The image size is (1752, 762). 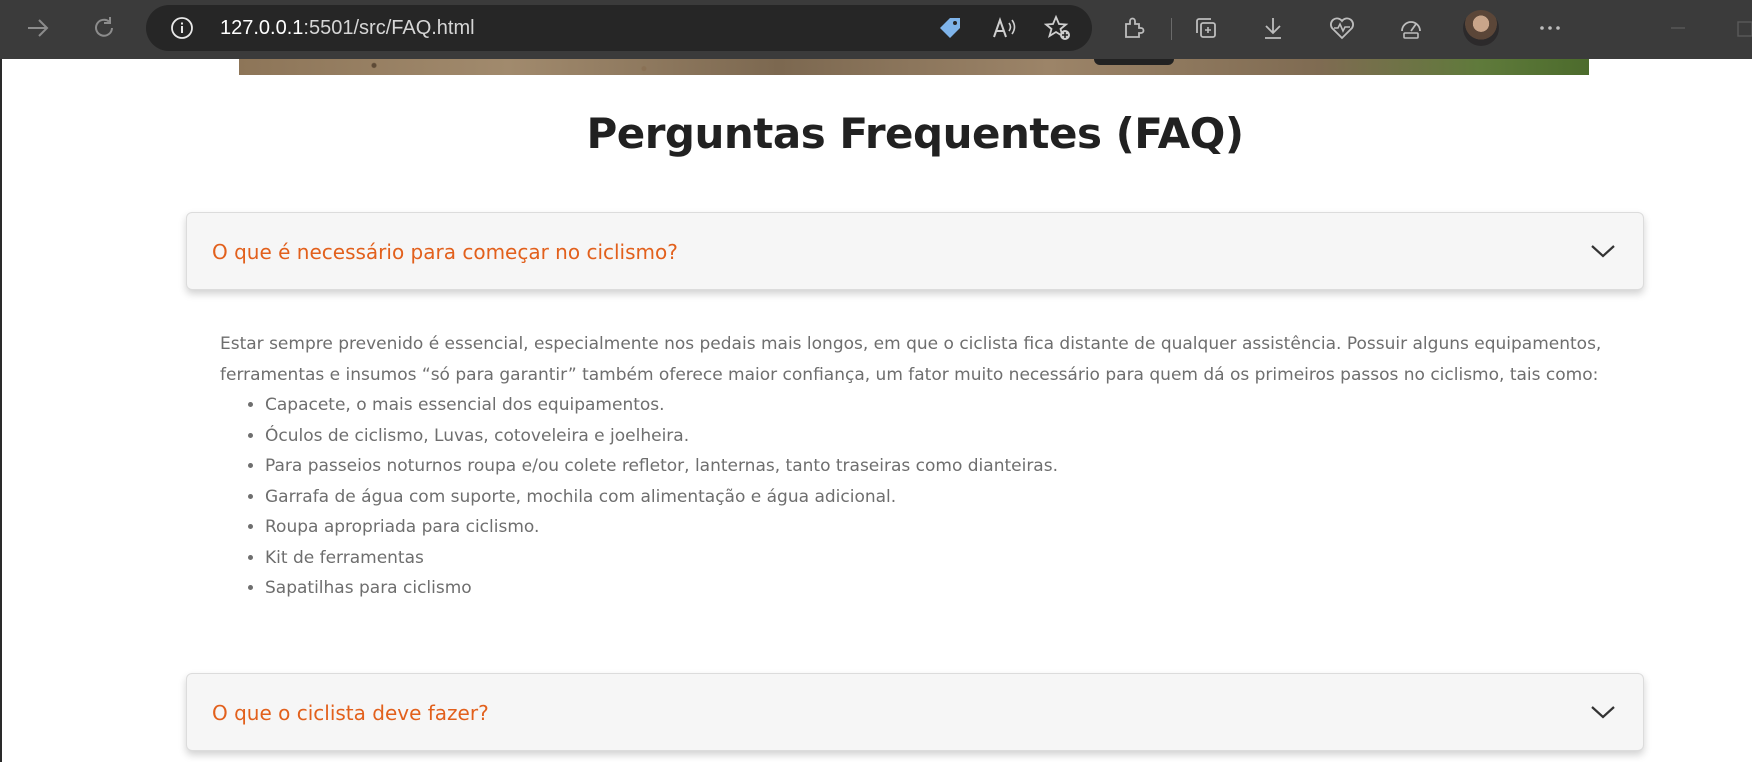 I want to click on list-item: Sapatilhas para ciclismo, so click(x=942, y=588).